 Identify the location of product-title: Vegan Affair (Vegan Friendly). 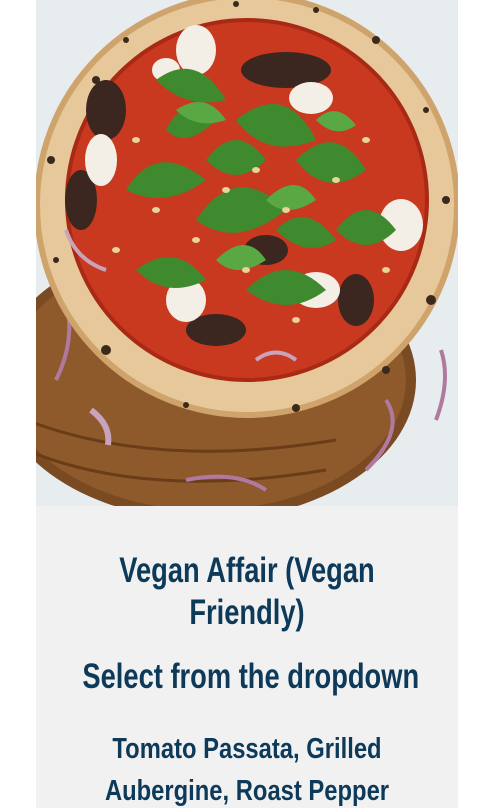
(247, 591).